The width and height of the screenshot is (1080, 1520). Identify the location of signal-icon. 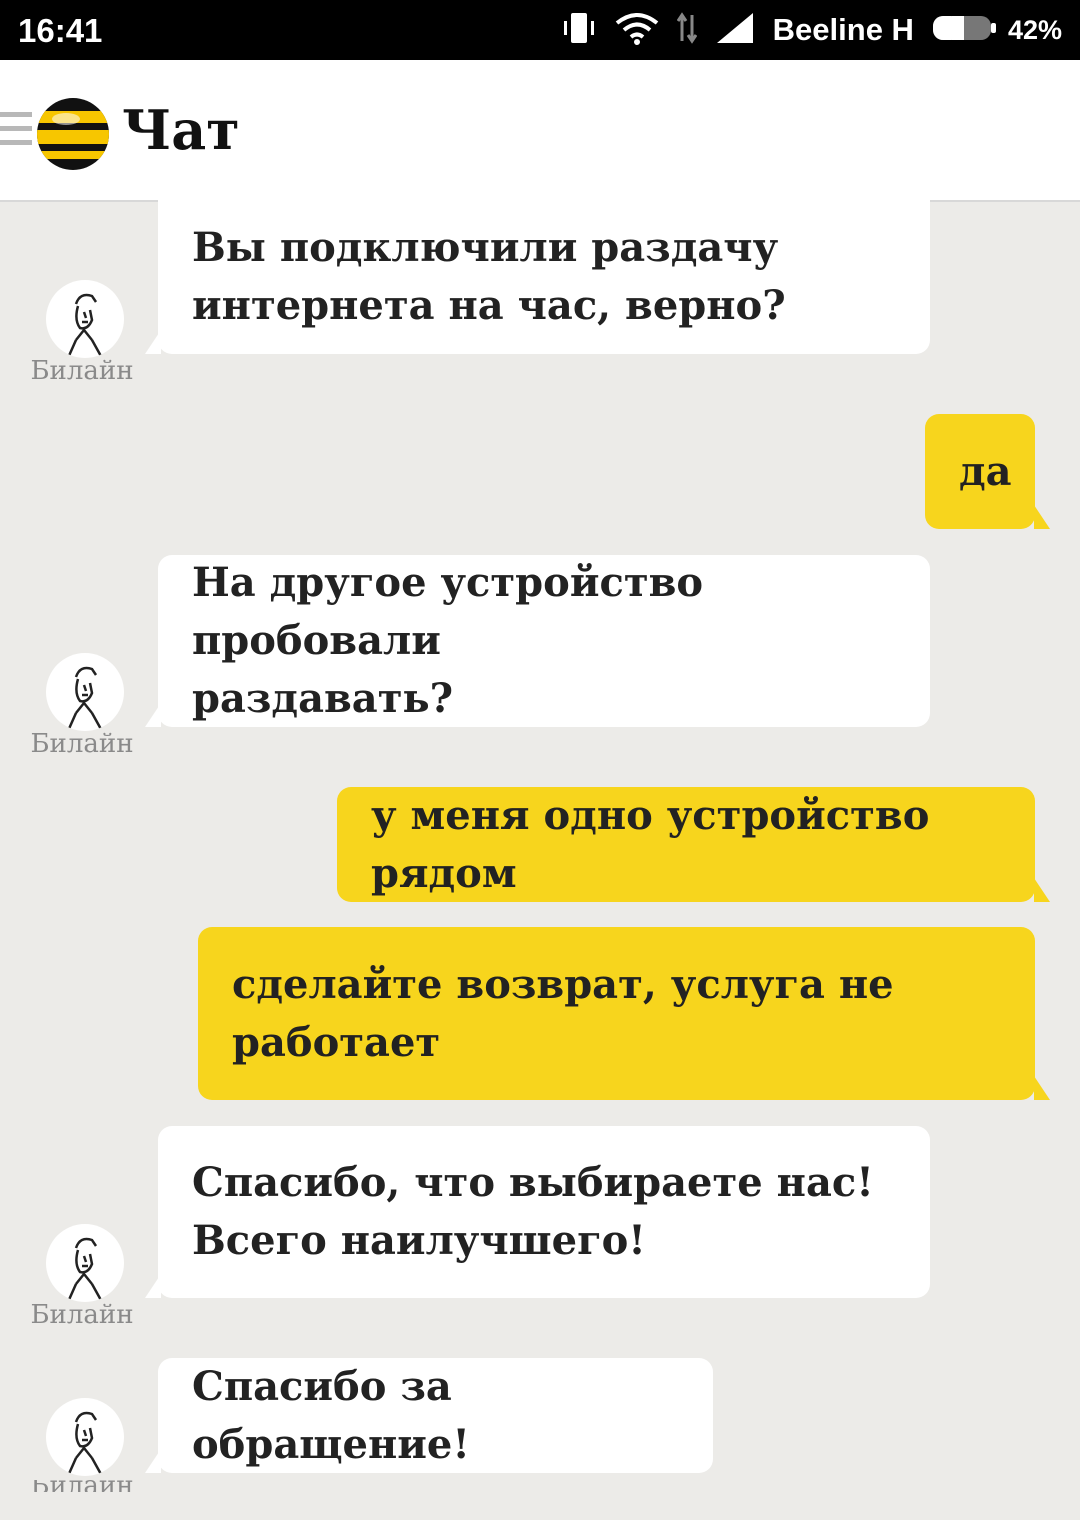
(735, 30).